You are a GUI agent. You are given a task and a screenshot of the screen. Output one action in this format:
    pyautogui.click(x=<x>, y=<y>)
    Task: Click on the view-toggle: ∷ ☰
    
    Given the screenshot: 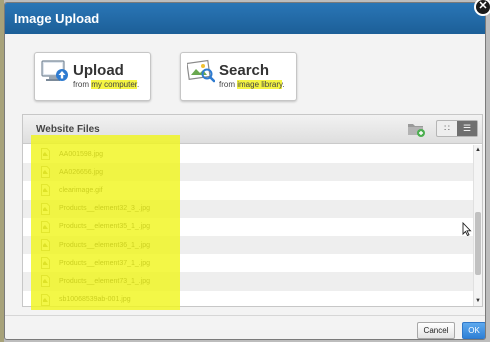 What is the action you would take?
    pyautogui.click(x=457, y=128)
    